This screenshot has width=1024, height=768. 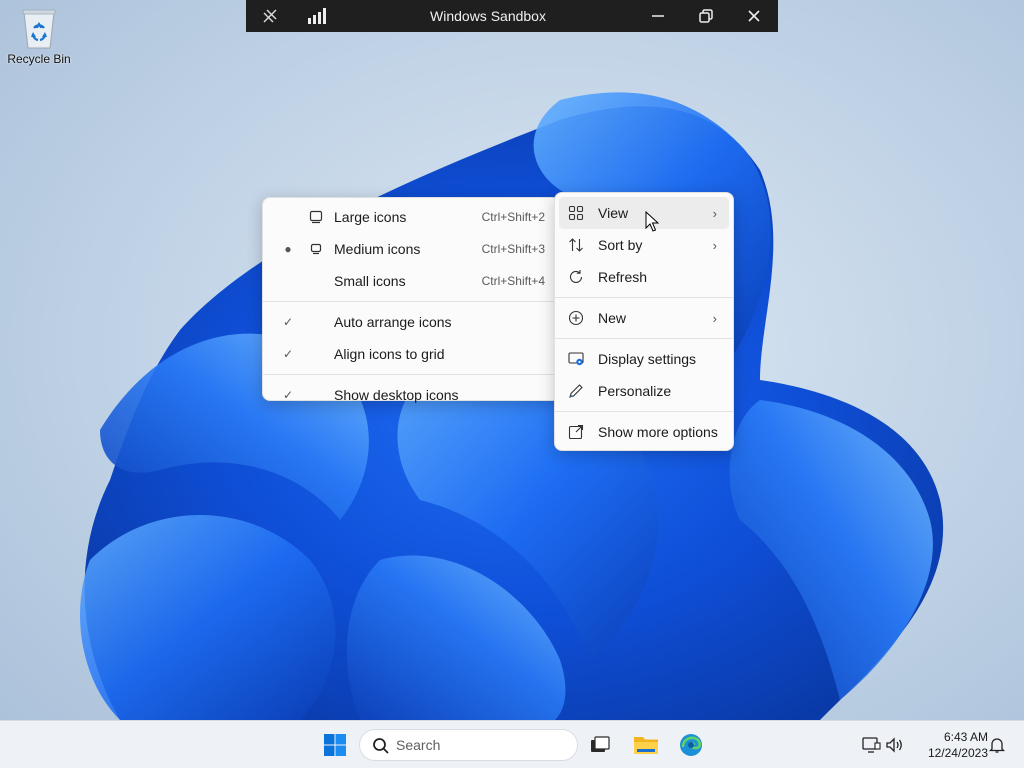 I want to click on shortcut-text: Ctrl+Shift+3, so click(x=513, y=249).